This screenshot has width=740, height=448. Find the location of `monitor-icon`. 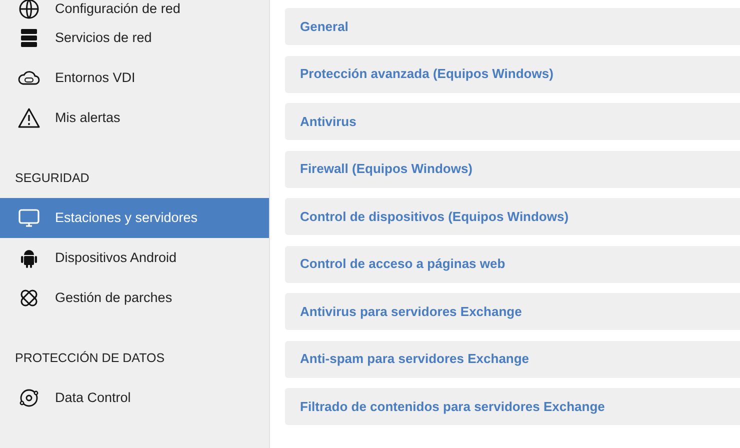

monitor-icon is located at coordinates (29, 218).